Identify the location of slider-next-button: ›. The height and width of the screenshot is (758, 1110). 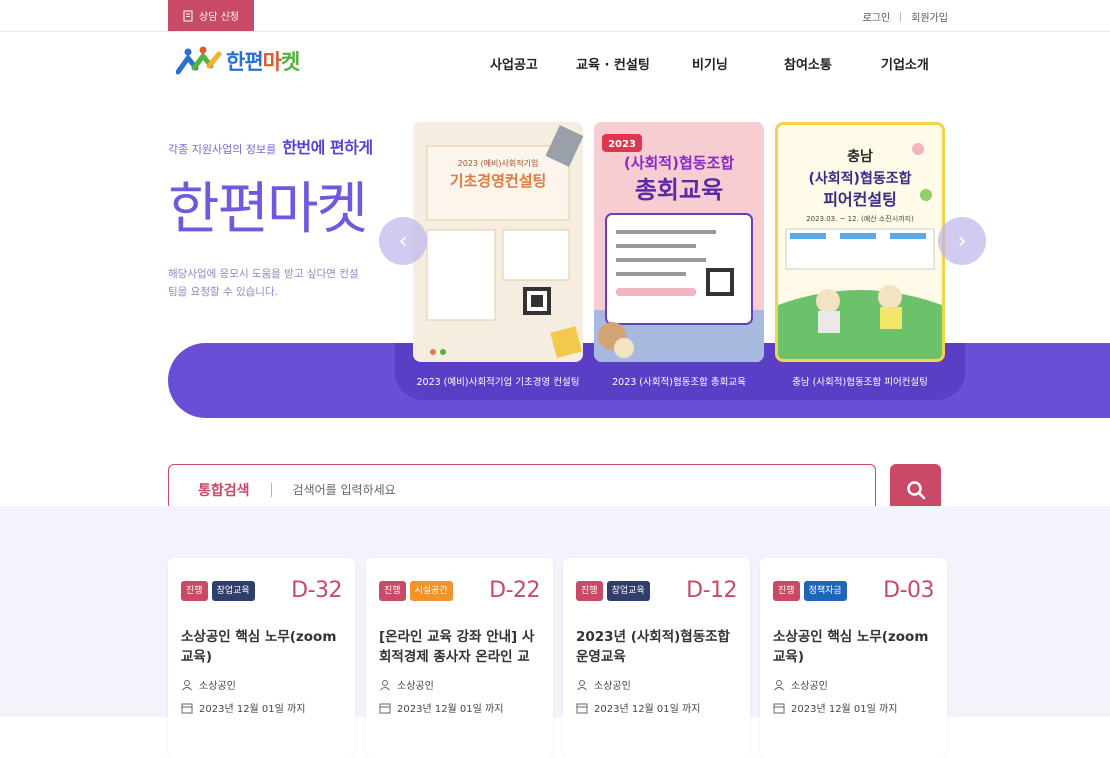
(962, 241).